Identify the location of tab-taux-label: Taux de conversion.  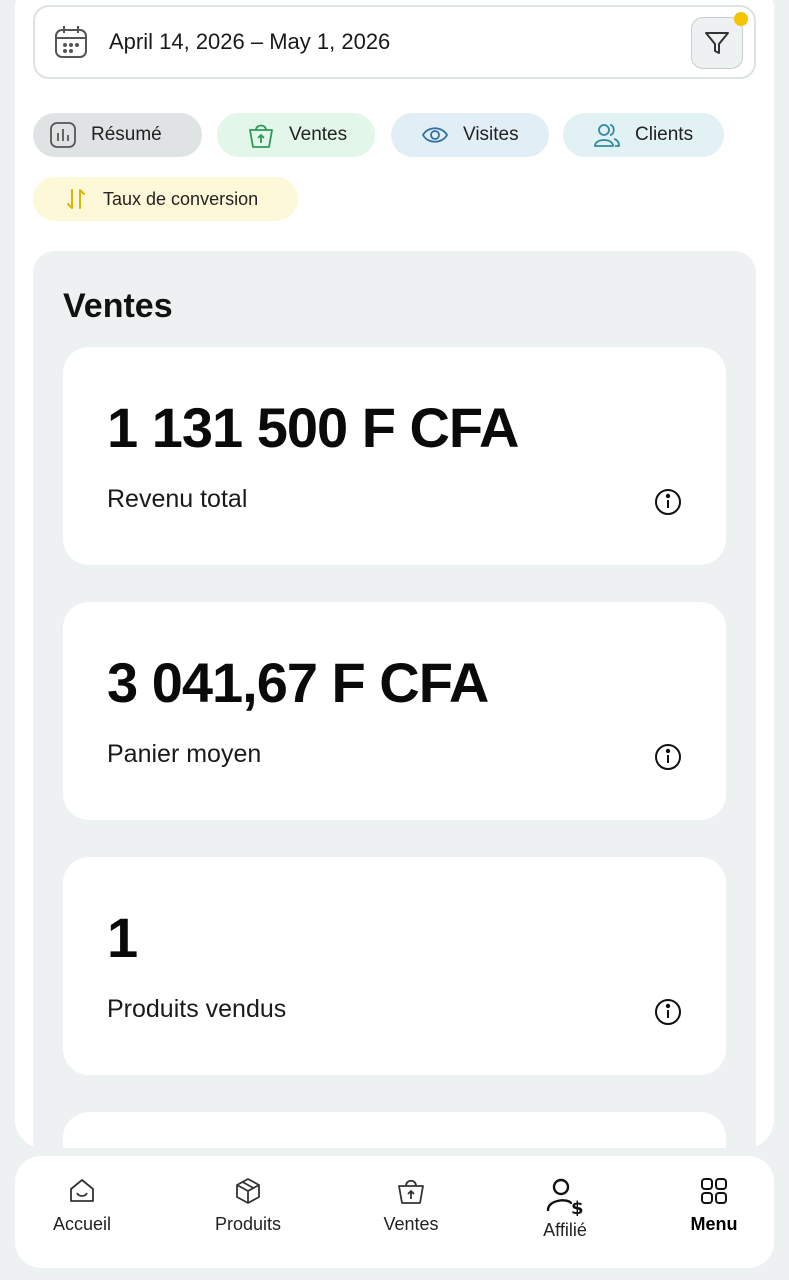
(181, 198).